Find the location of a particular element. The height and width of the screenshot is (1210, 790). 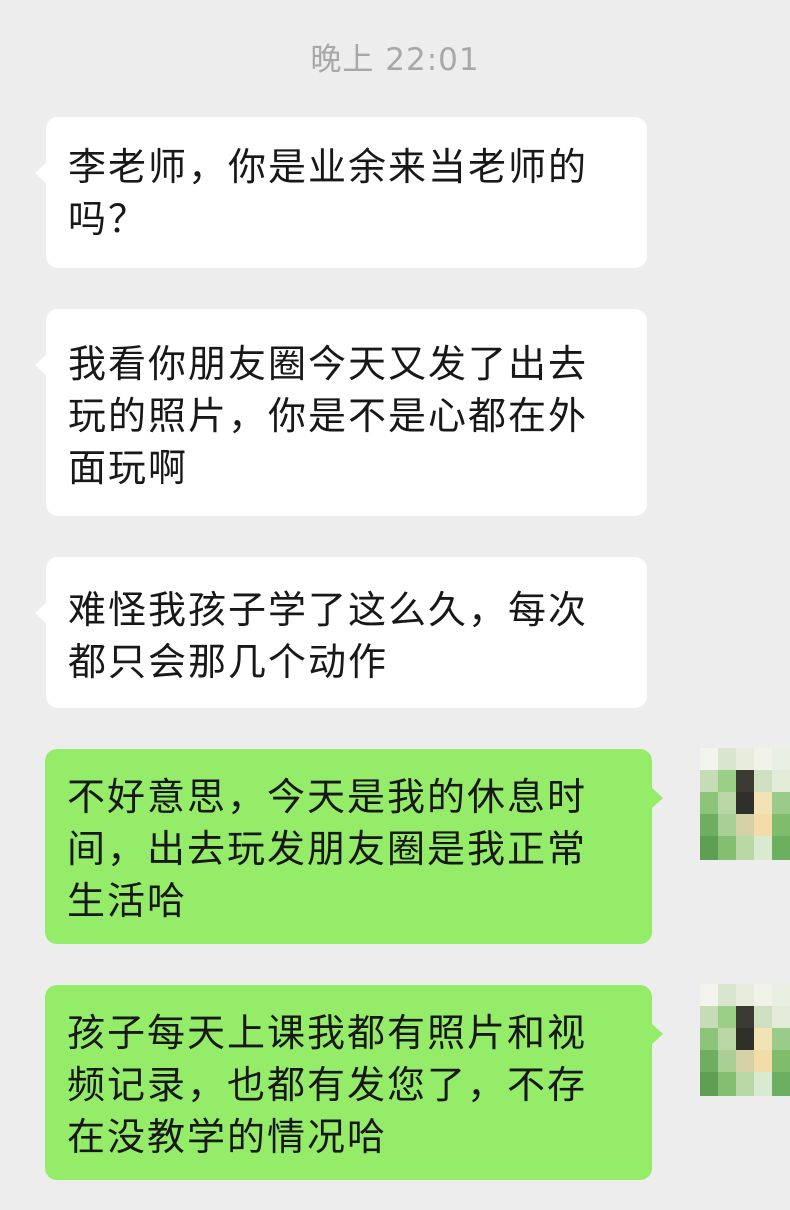

incoming-message-bubble: 我看你朋友圈今天又发了出去 玩的照片，你是不是心都在外 面玩啊 is located at coordinates (341, 412).